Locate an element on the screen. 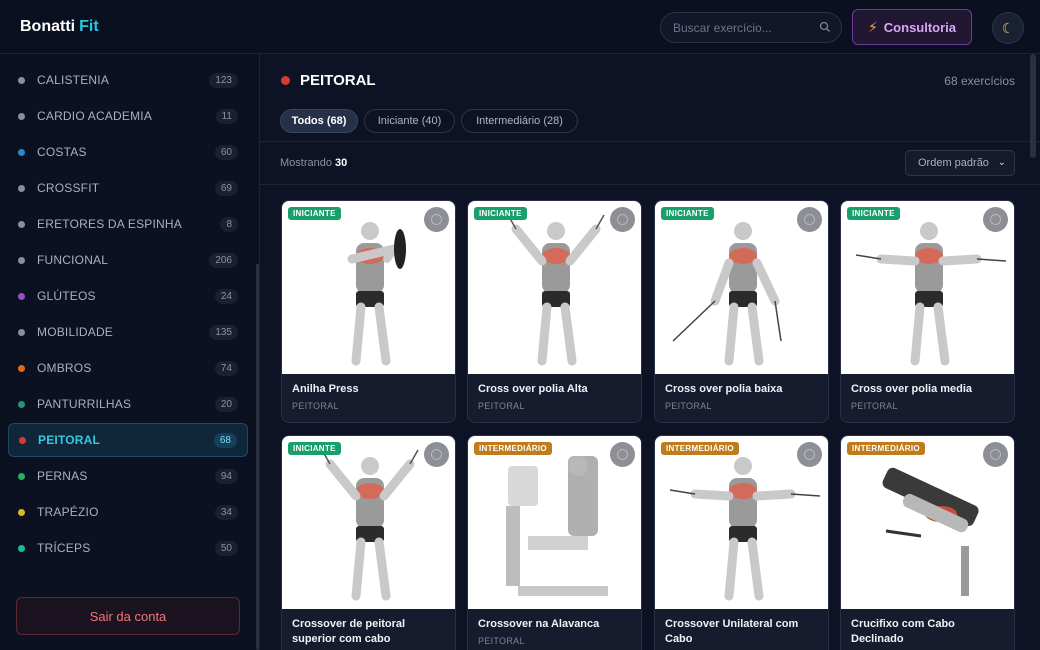 The width and height of the screenshot is (1040, 650). sidebar-item-label: CROSSFIT is located at coordinates (68, 188).